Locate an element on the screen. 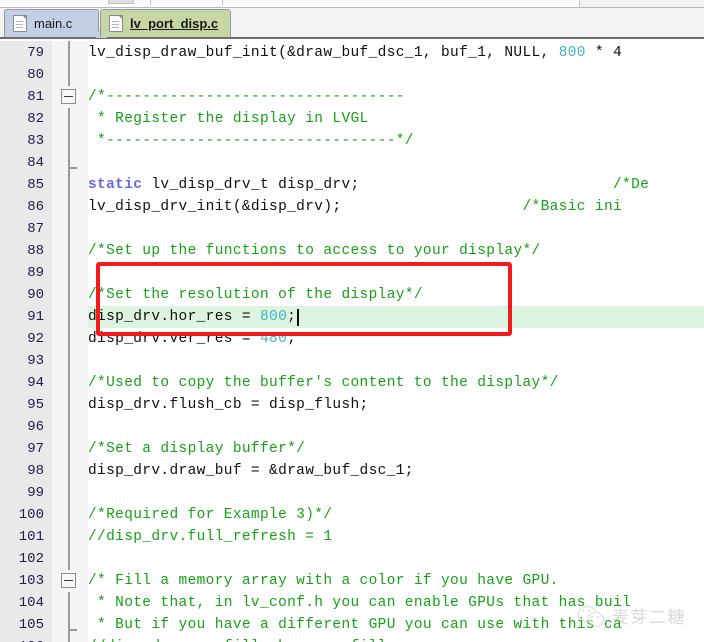 This screenshot has height=642, width=704. code-text: static lv_disp_drv_t disp_drv; /*De is located at coordinates (368, 185).